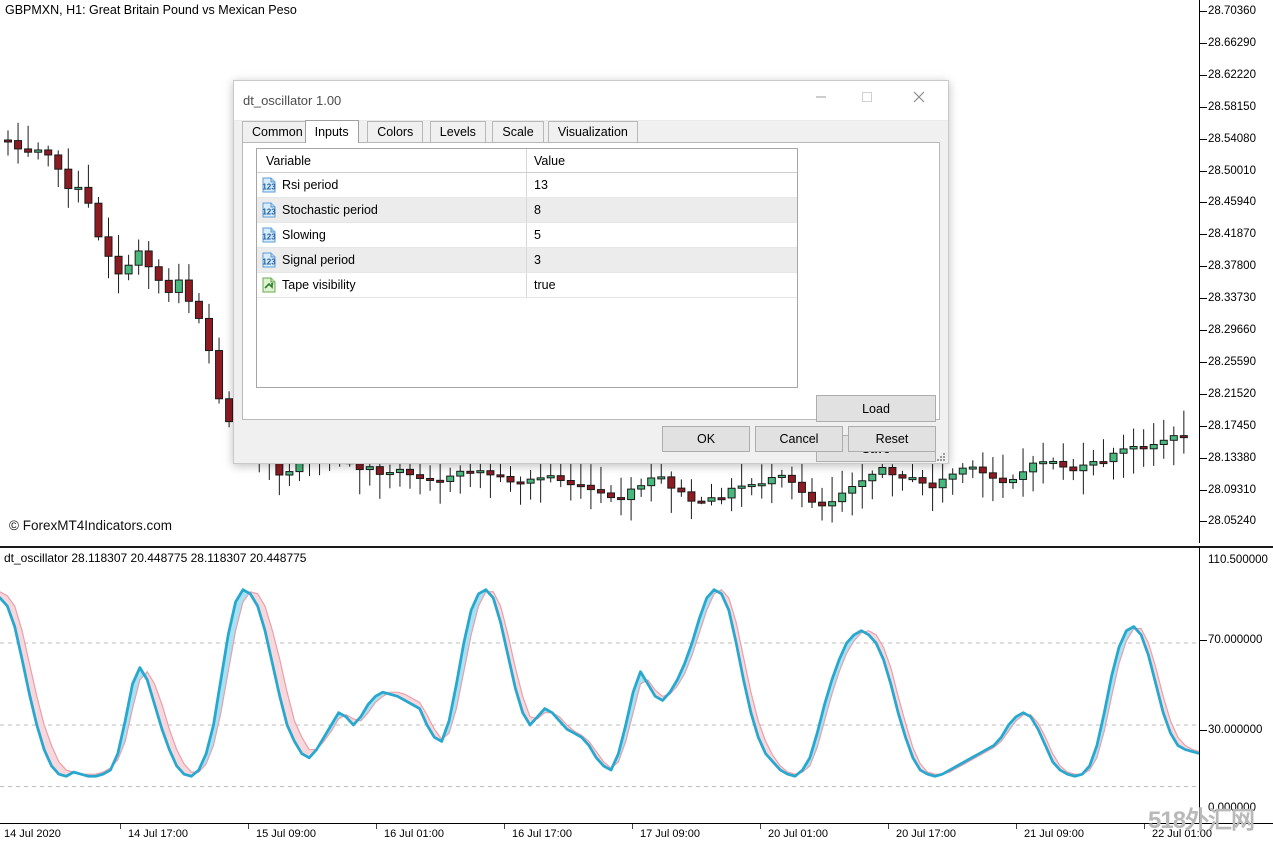 Image resolution: width=1273 pixels, height=846 pixels. I want to click on tab-inputs: Inputs, so click(331, 131).